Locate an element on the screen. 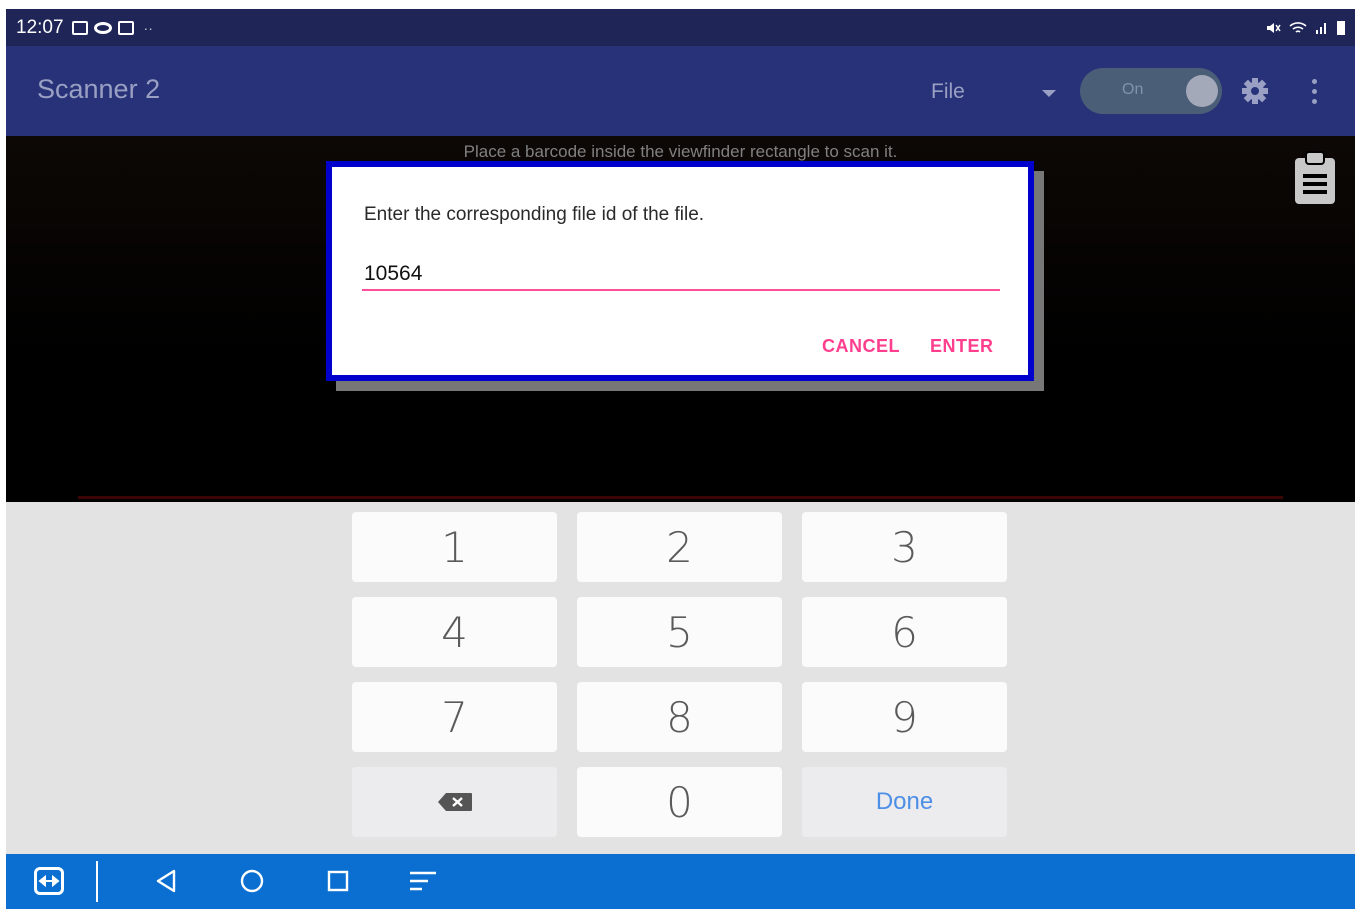 The width and height of the screenshot is (1355, 909). app-bar: Scanner 2 File On is located at coordinates (680, 91).